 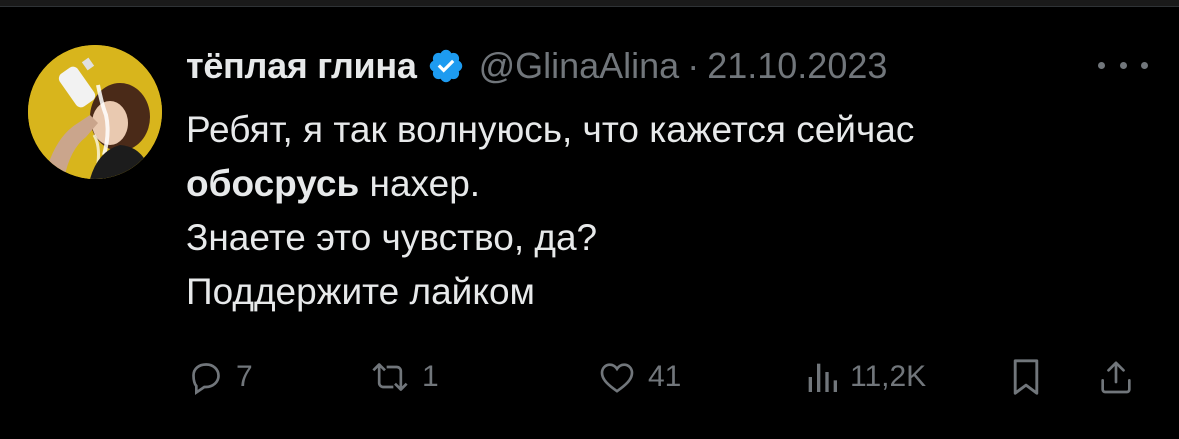 I want to click on reply-button: 7, so click(x=219, y=377).